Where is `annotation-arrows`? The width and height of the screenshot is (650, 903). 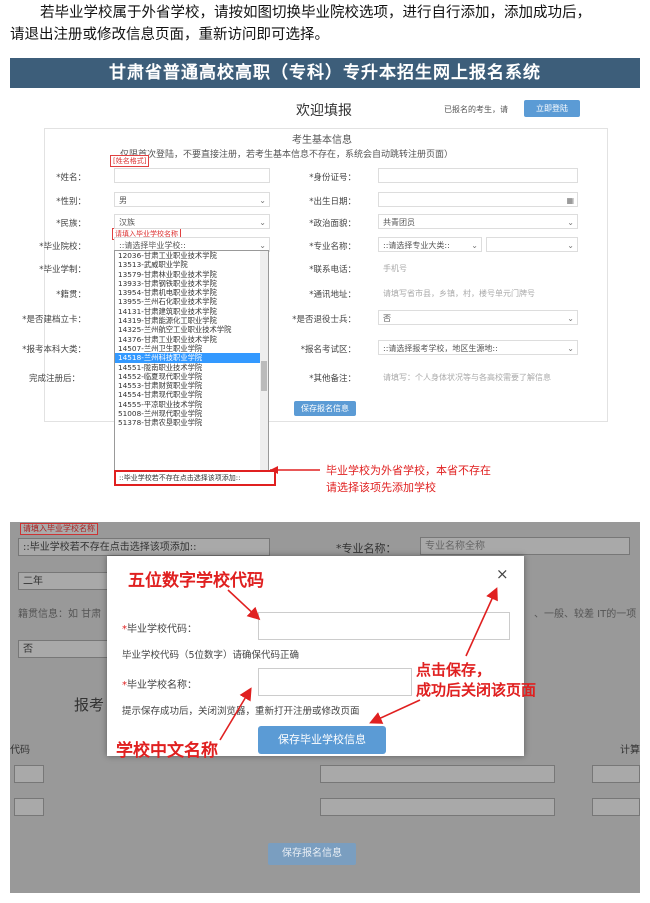 annotation-arrows is located at coordinates (358, 664).